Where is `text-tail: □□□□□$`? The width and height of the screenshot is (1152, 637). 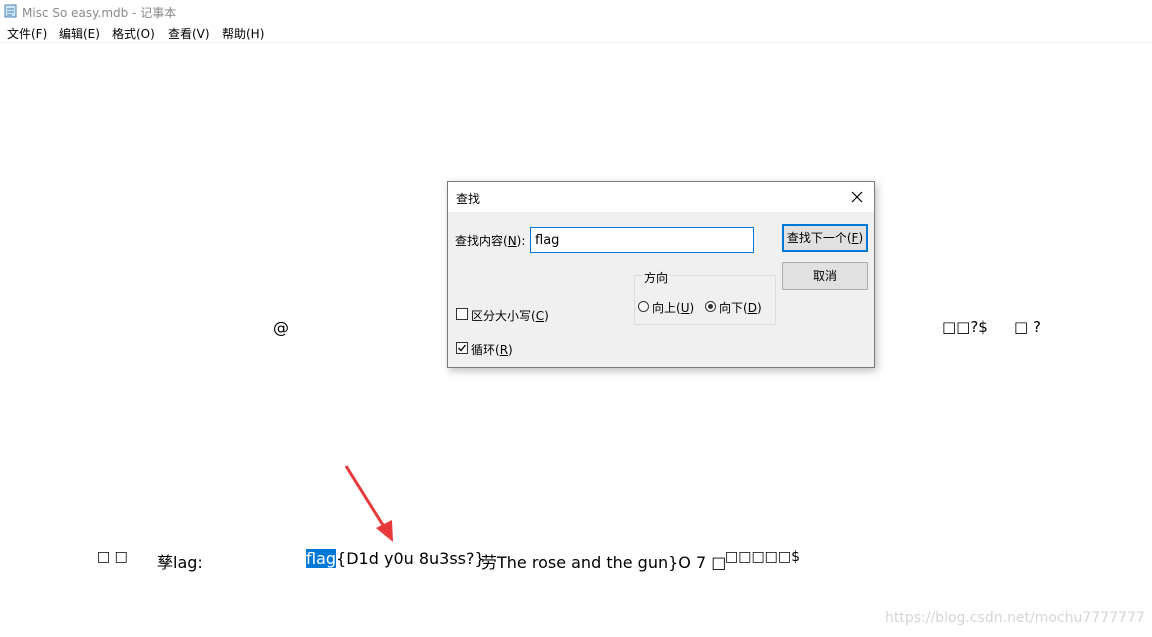
text-tail: □□□□□$ is located at coordinates (763, 557).